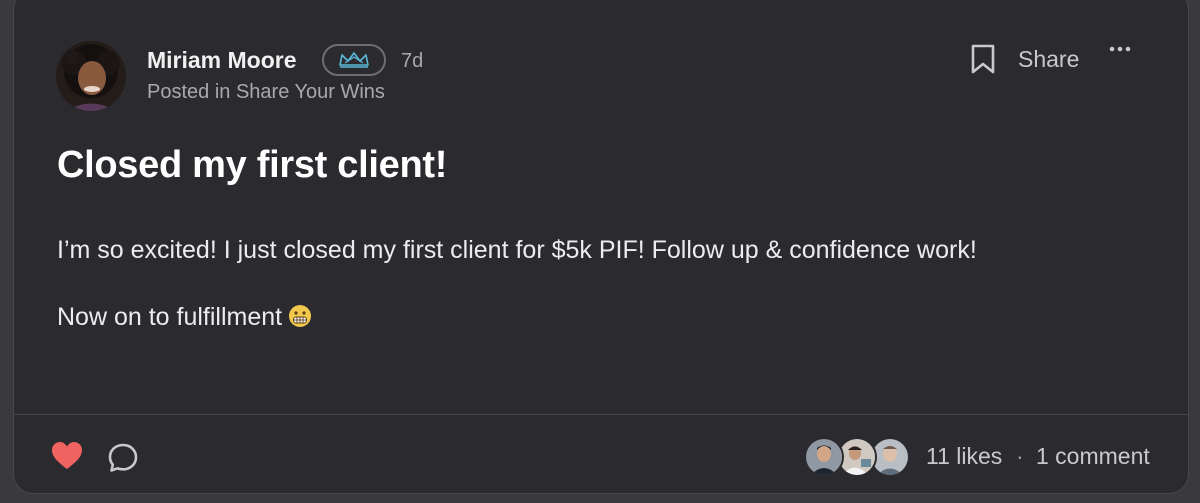  What do you see at coordinates (1120, 49) in the screenshot?
I see `more-horizontal-icon` at bounding box center [1120, 49].